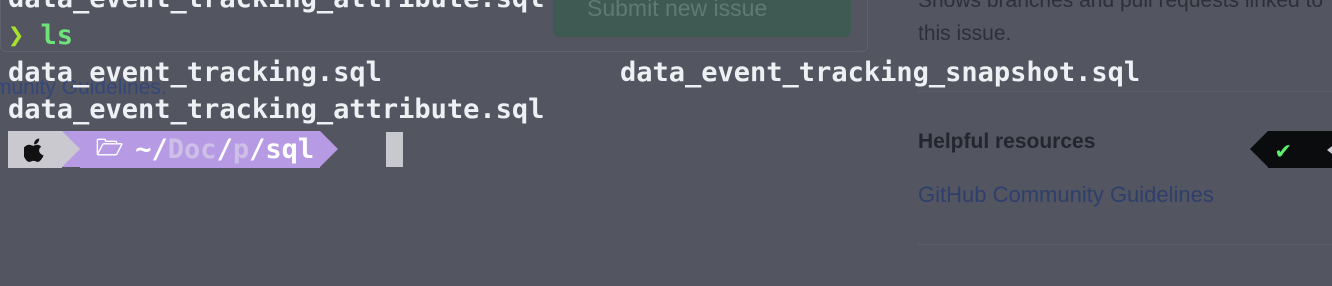  I want to click on path-current-dir: sql, so click(290, 149).